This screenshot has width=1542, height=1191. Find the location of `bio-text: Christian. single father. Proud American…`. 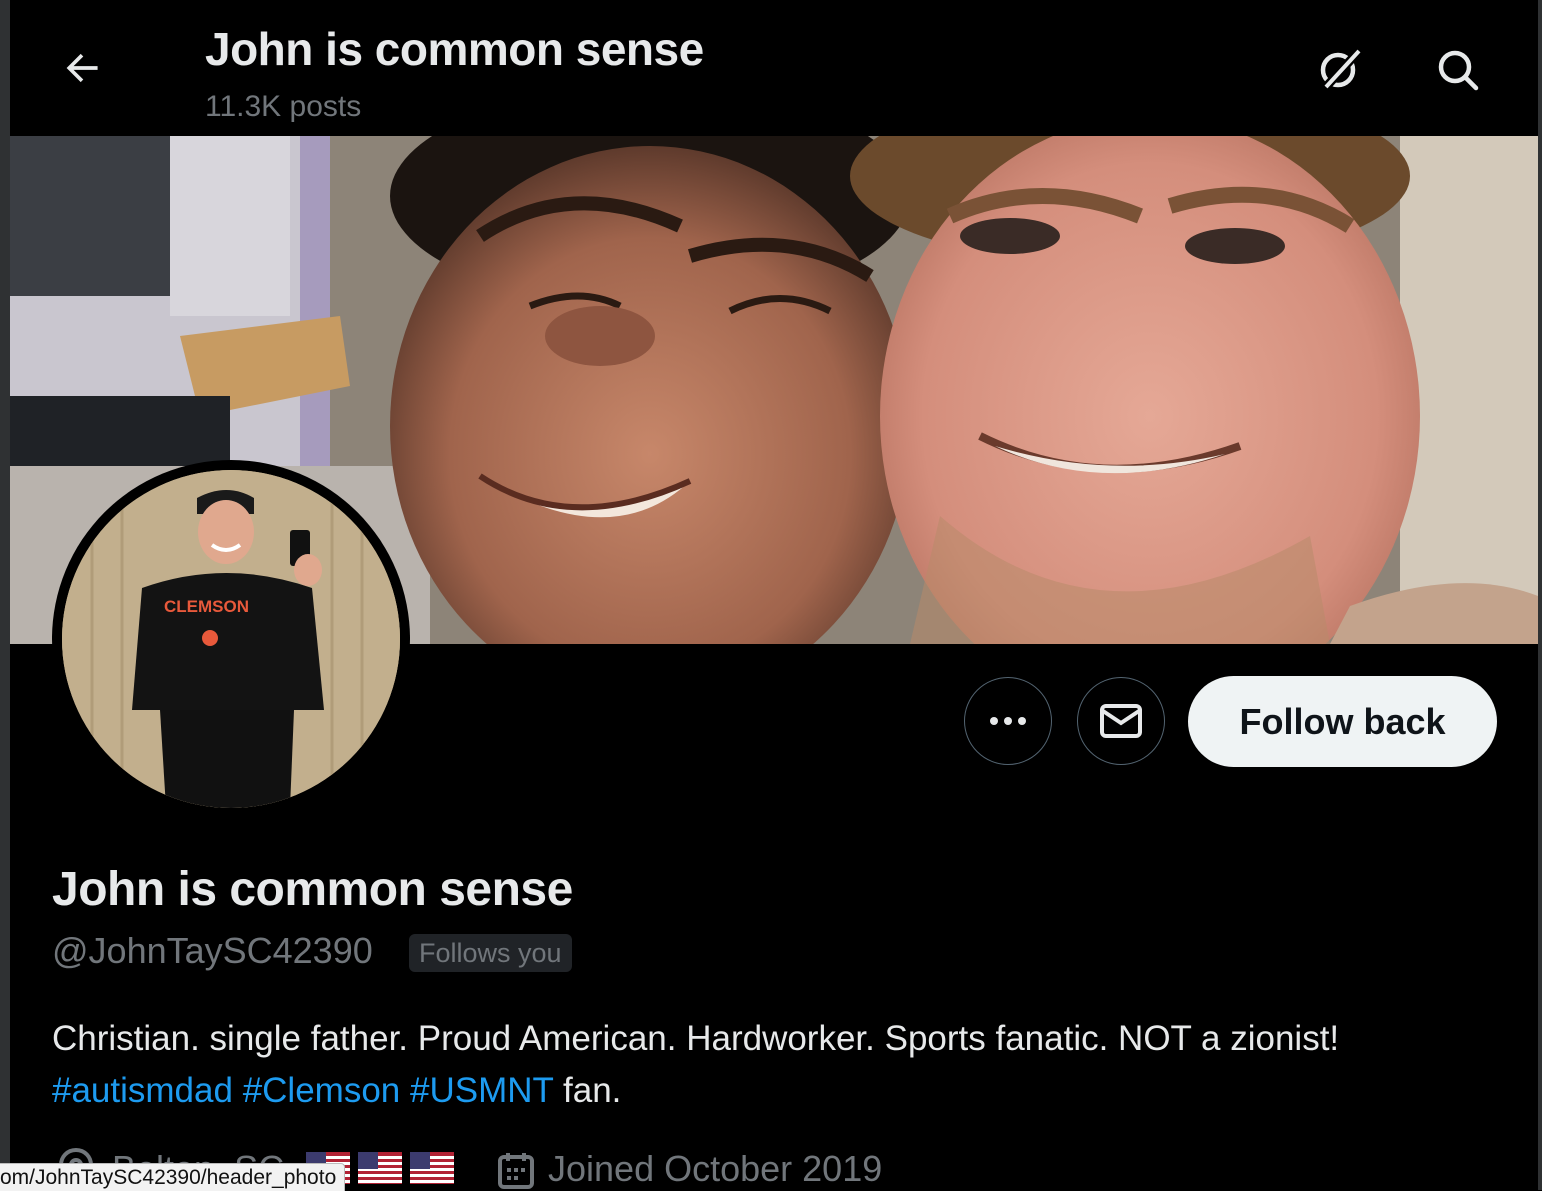

bio-text: Christian. single father. Proud American… is located at coordinates (696, 1038).